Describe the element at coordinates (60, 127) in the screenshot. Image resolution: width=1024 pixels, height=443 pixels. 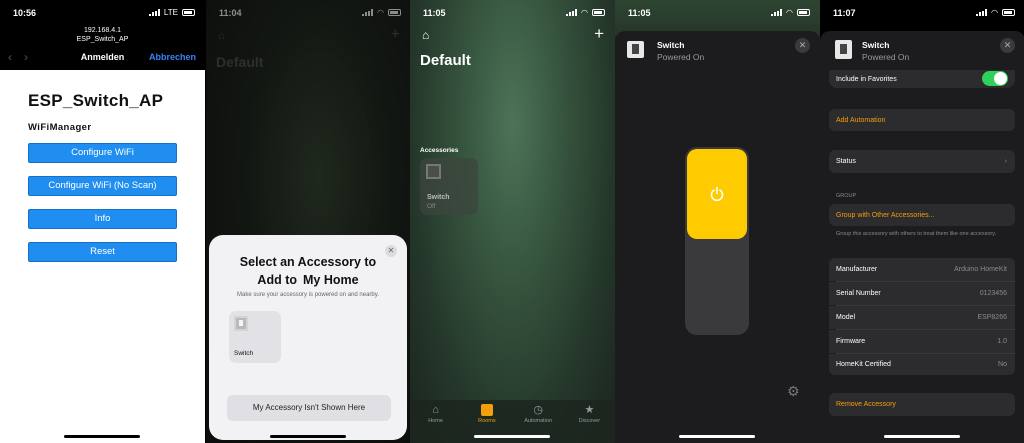
I see `page-subtitle: WiFiManager` at that location.